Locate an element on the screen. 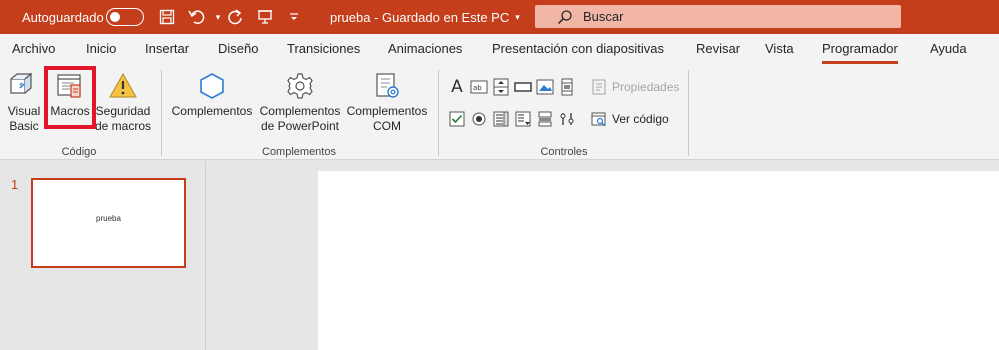 Image resolution: width=999 pixels, height=350 pixels. toggle-knob is located at coordinates (115, 17).